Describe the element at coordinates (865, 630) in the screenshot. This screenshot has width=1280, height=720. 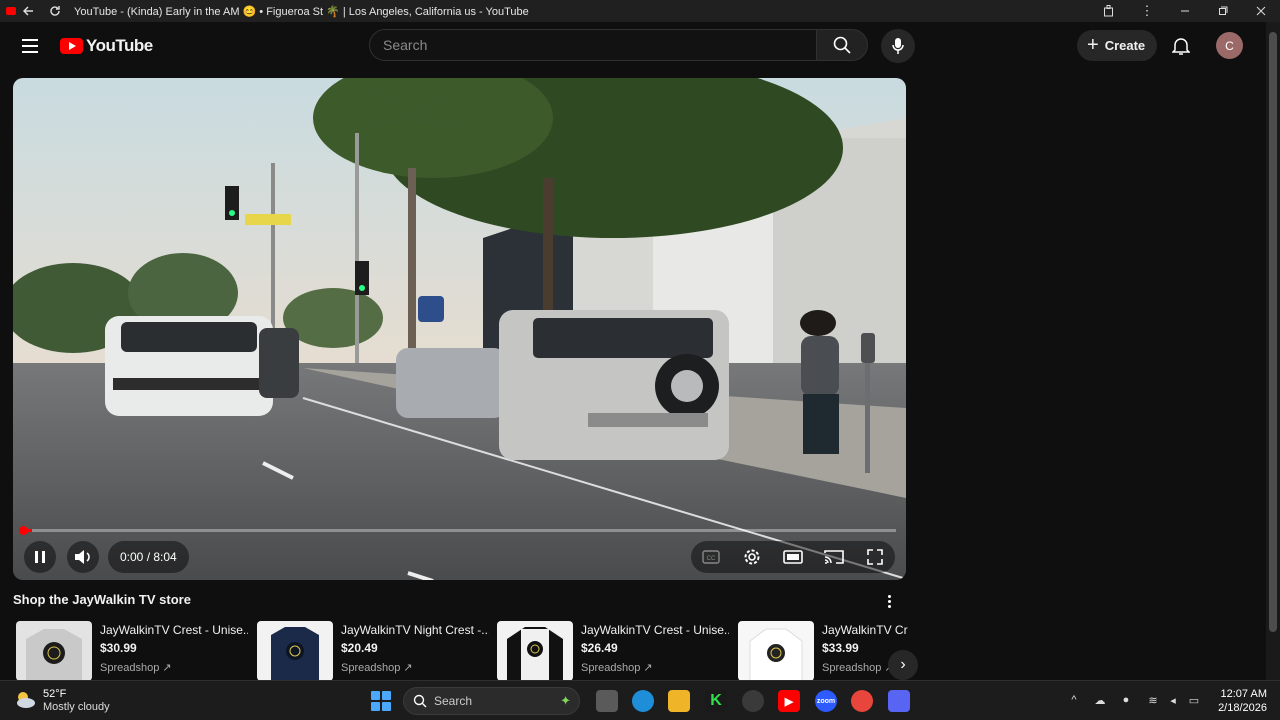
I see `product-name: JayWalkinTV Cre` at that location.